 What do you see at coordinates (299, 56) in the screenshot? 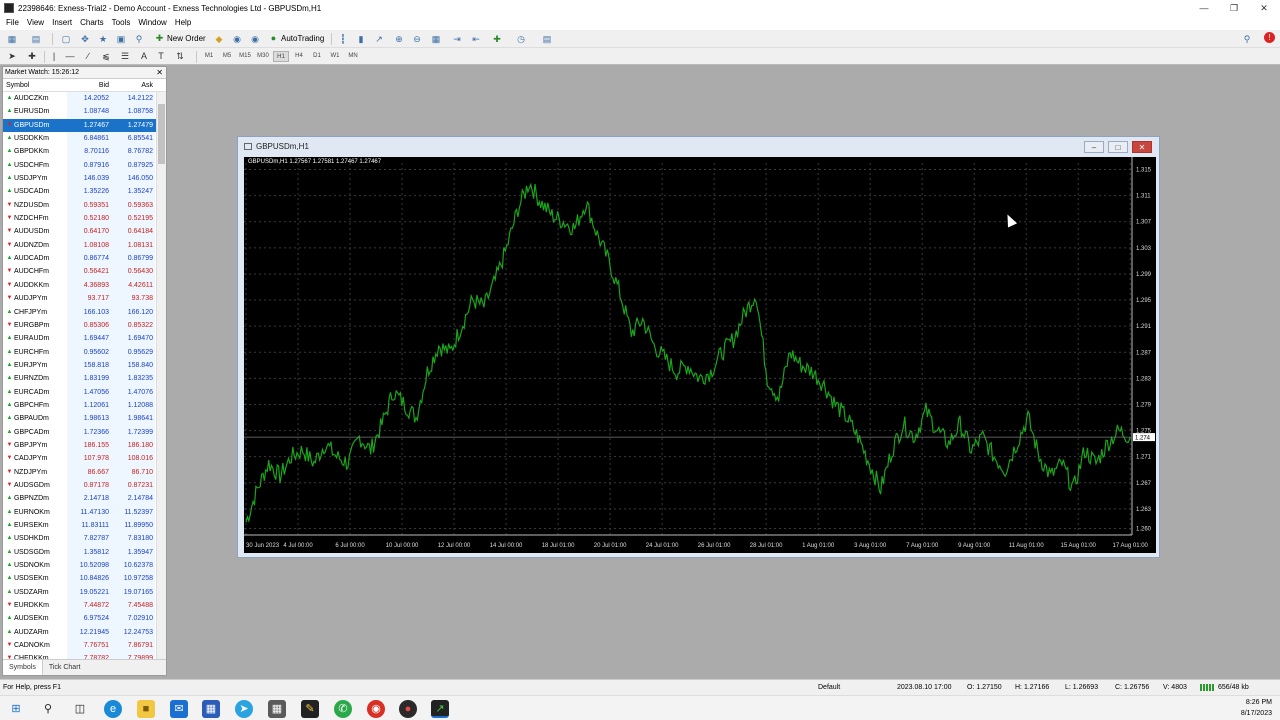
I see `timeframe-h4: H4` at bounding box center [299, 56].